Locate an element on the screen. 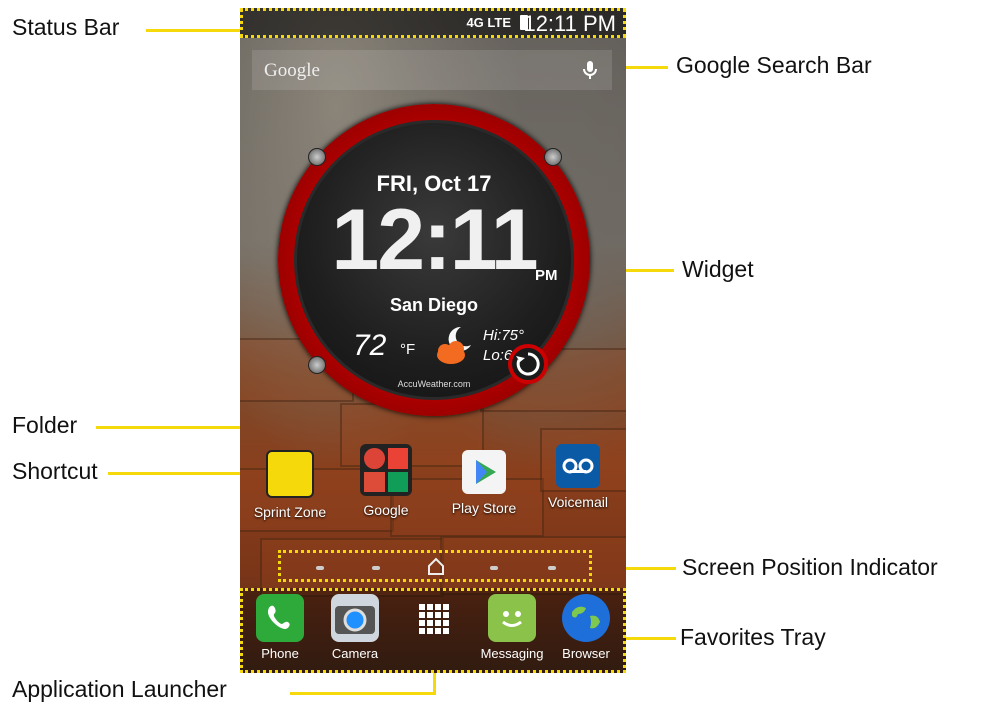 The width and height of the screenshot is (988, 709). callout-favorites-tray: Favorites Tray is located at coordinates (753, 637).